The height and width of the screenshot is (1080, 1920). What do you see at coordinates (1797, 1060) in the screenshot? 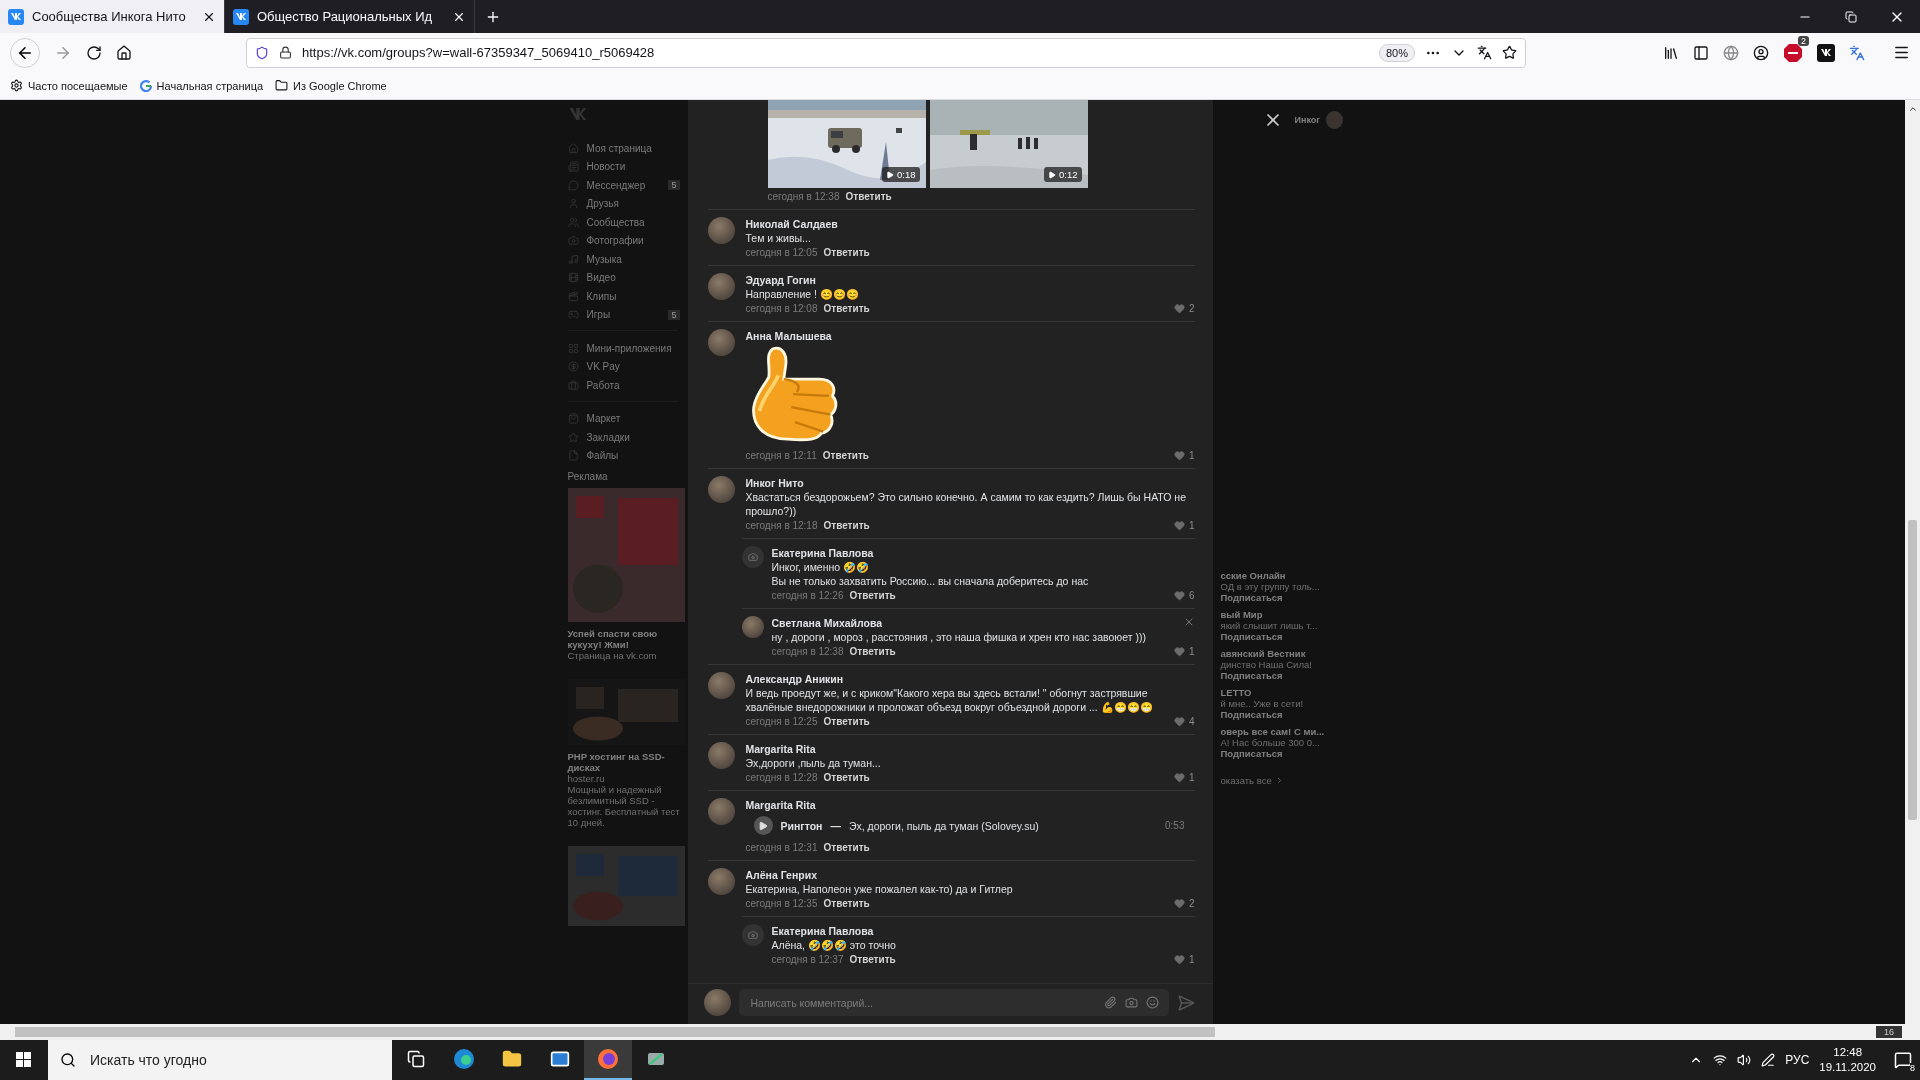
I see `language-indicator: РУС` at bounding box center [1797, 1060].